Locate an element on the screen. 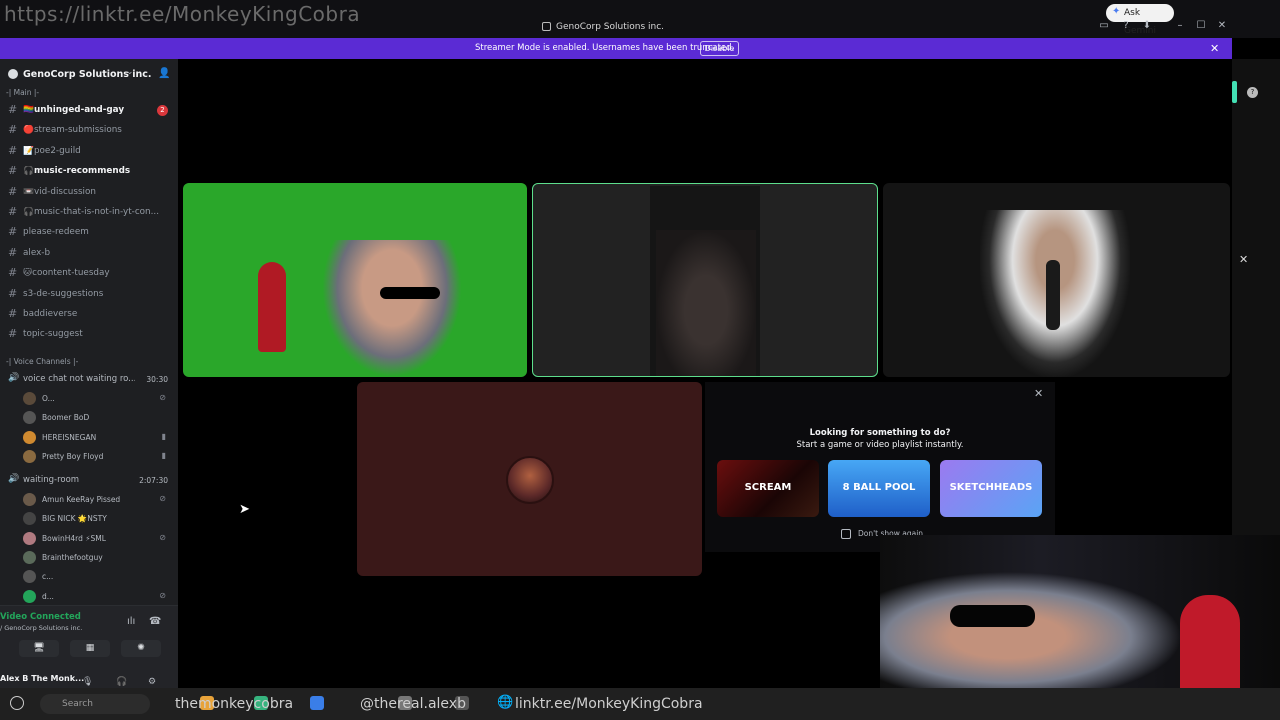 This screenshot has width=1280, height=720. activity-title: Looking for something to do? is located at coordinates (880, 433).